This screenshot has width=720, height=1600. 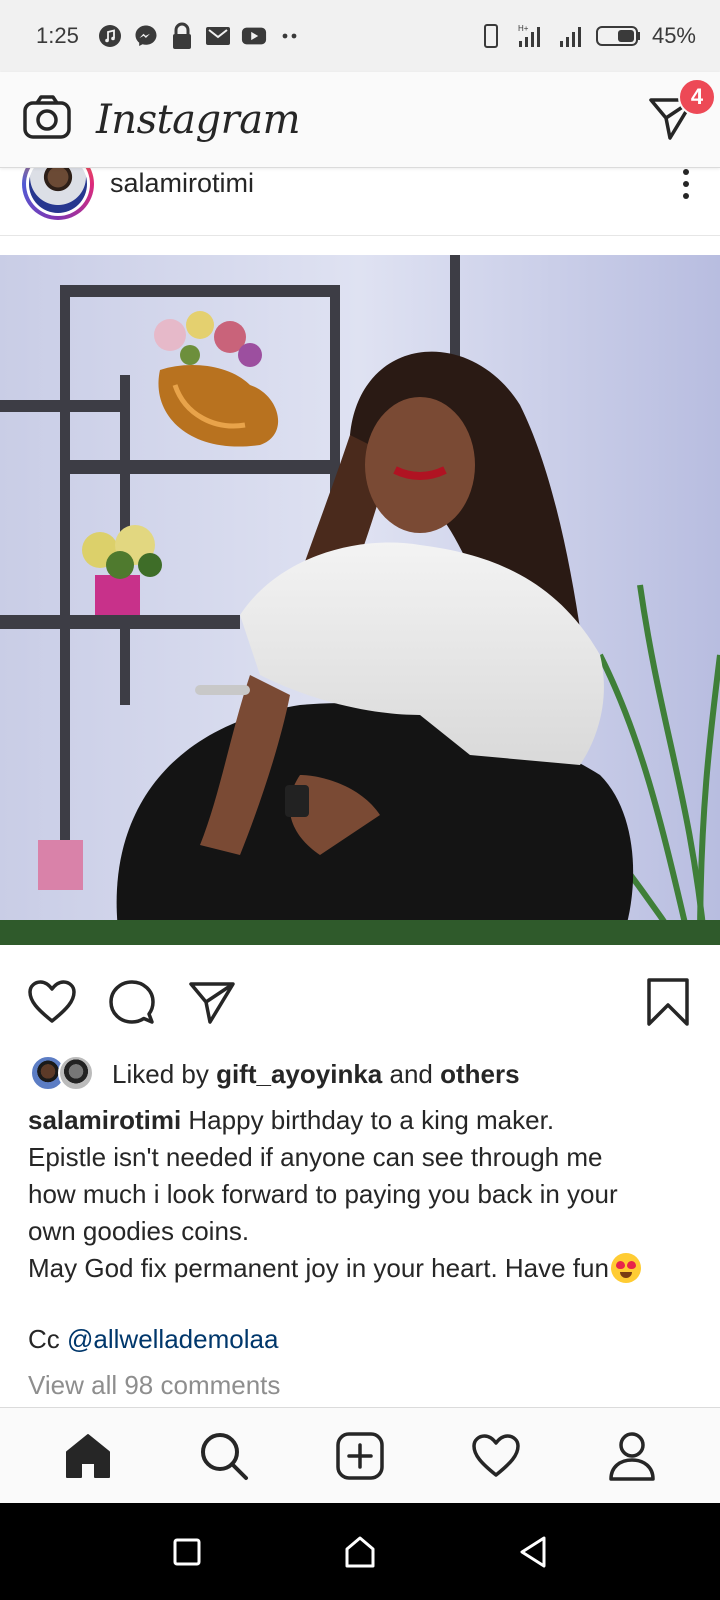 What do you see at coordinates (187, 1552) in the screenshot?
I see `recents-square-icon` at bounding box center [187, 1552].